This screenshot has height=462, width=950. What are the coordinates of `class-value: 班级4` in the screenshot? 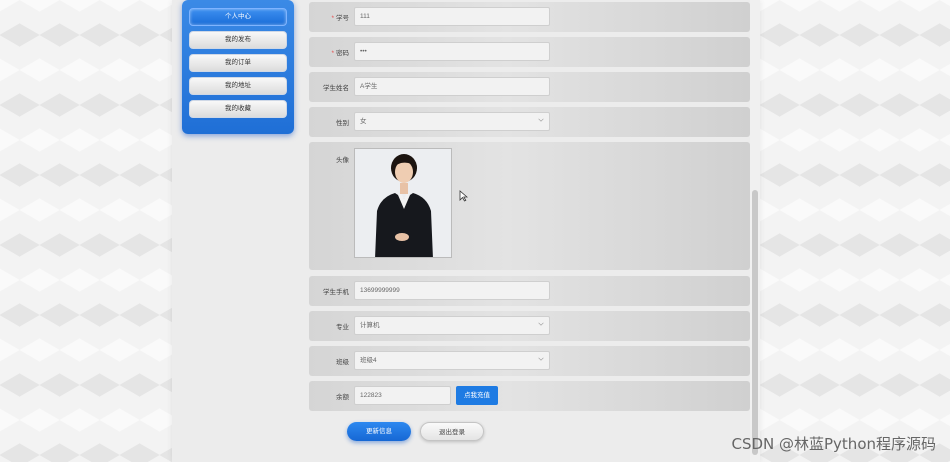 It's located at (368, 360).